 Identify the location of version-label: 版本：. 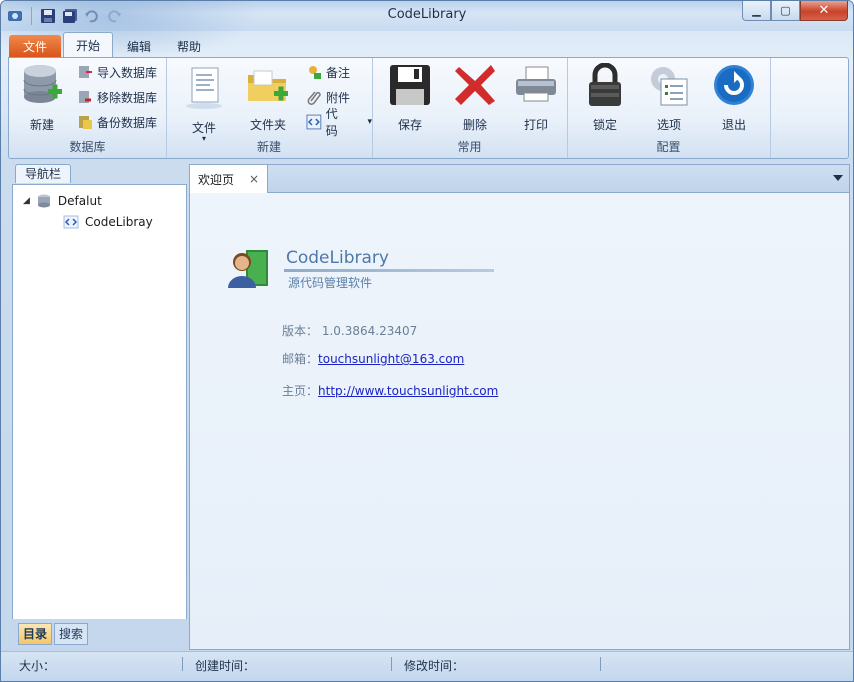
(300, 331).